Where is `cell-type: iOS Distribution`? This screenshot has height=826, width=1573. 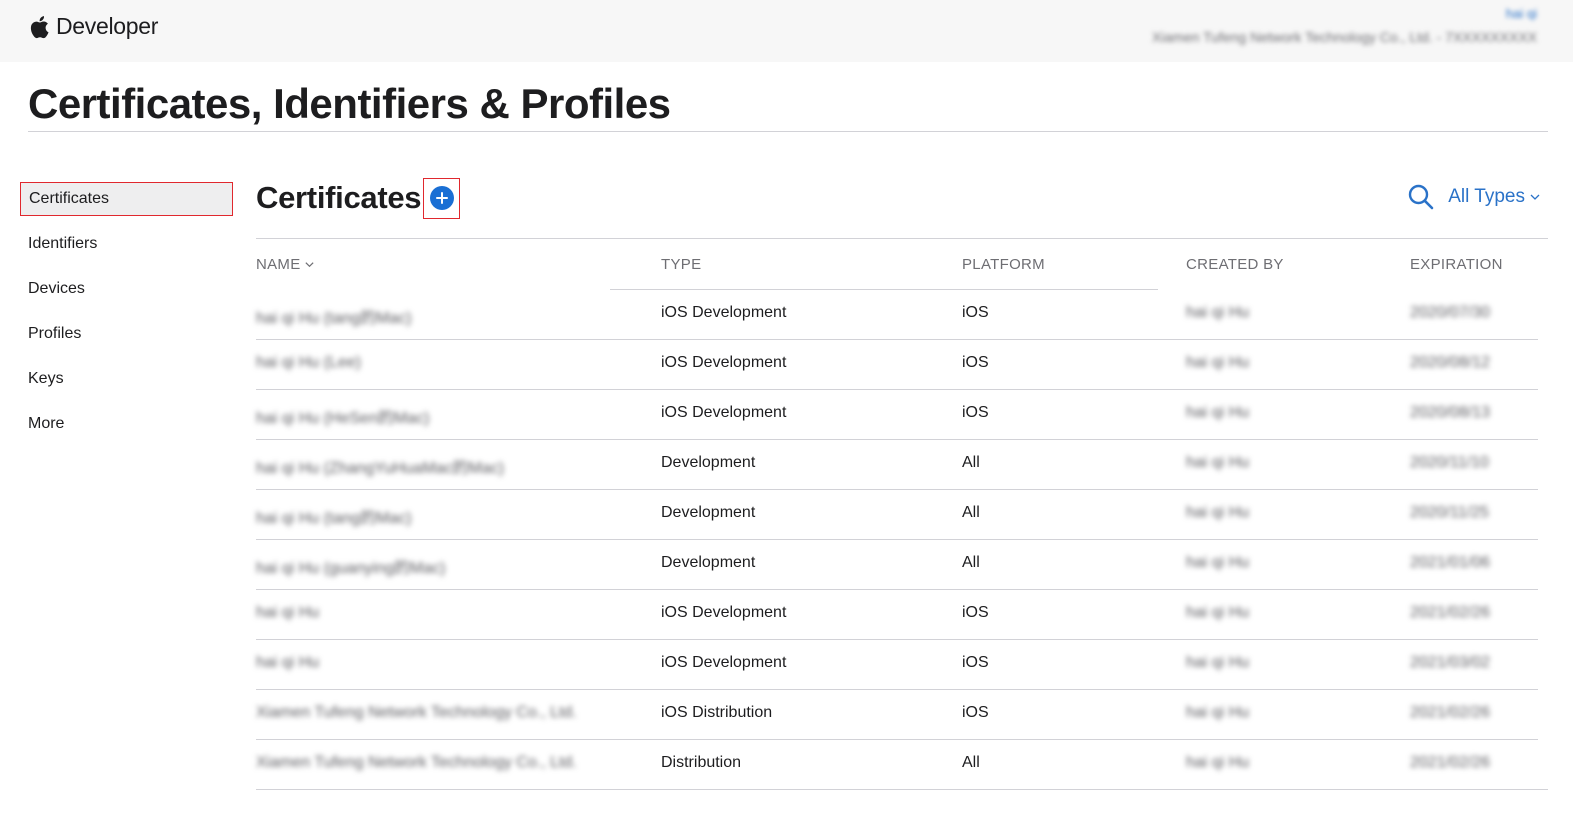
cell-type: iOS Distribution is located at coordinates (717, 712).